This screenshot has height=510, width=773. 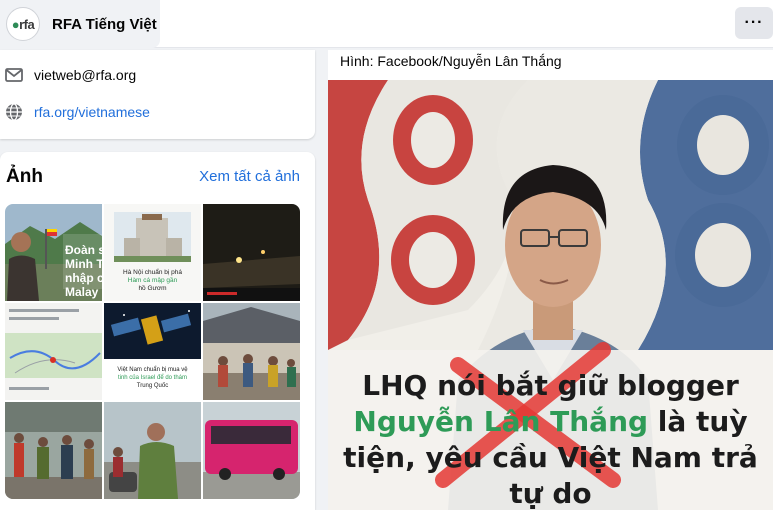 I want to click on page-header-chip: ● rfa RFA Tiếng Việt, so click(x=80, y=24).